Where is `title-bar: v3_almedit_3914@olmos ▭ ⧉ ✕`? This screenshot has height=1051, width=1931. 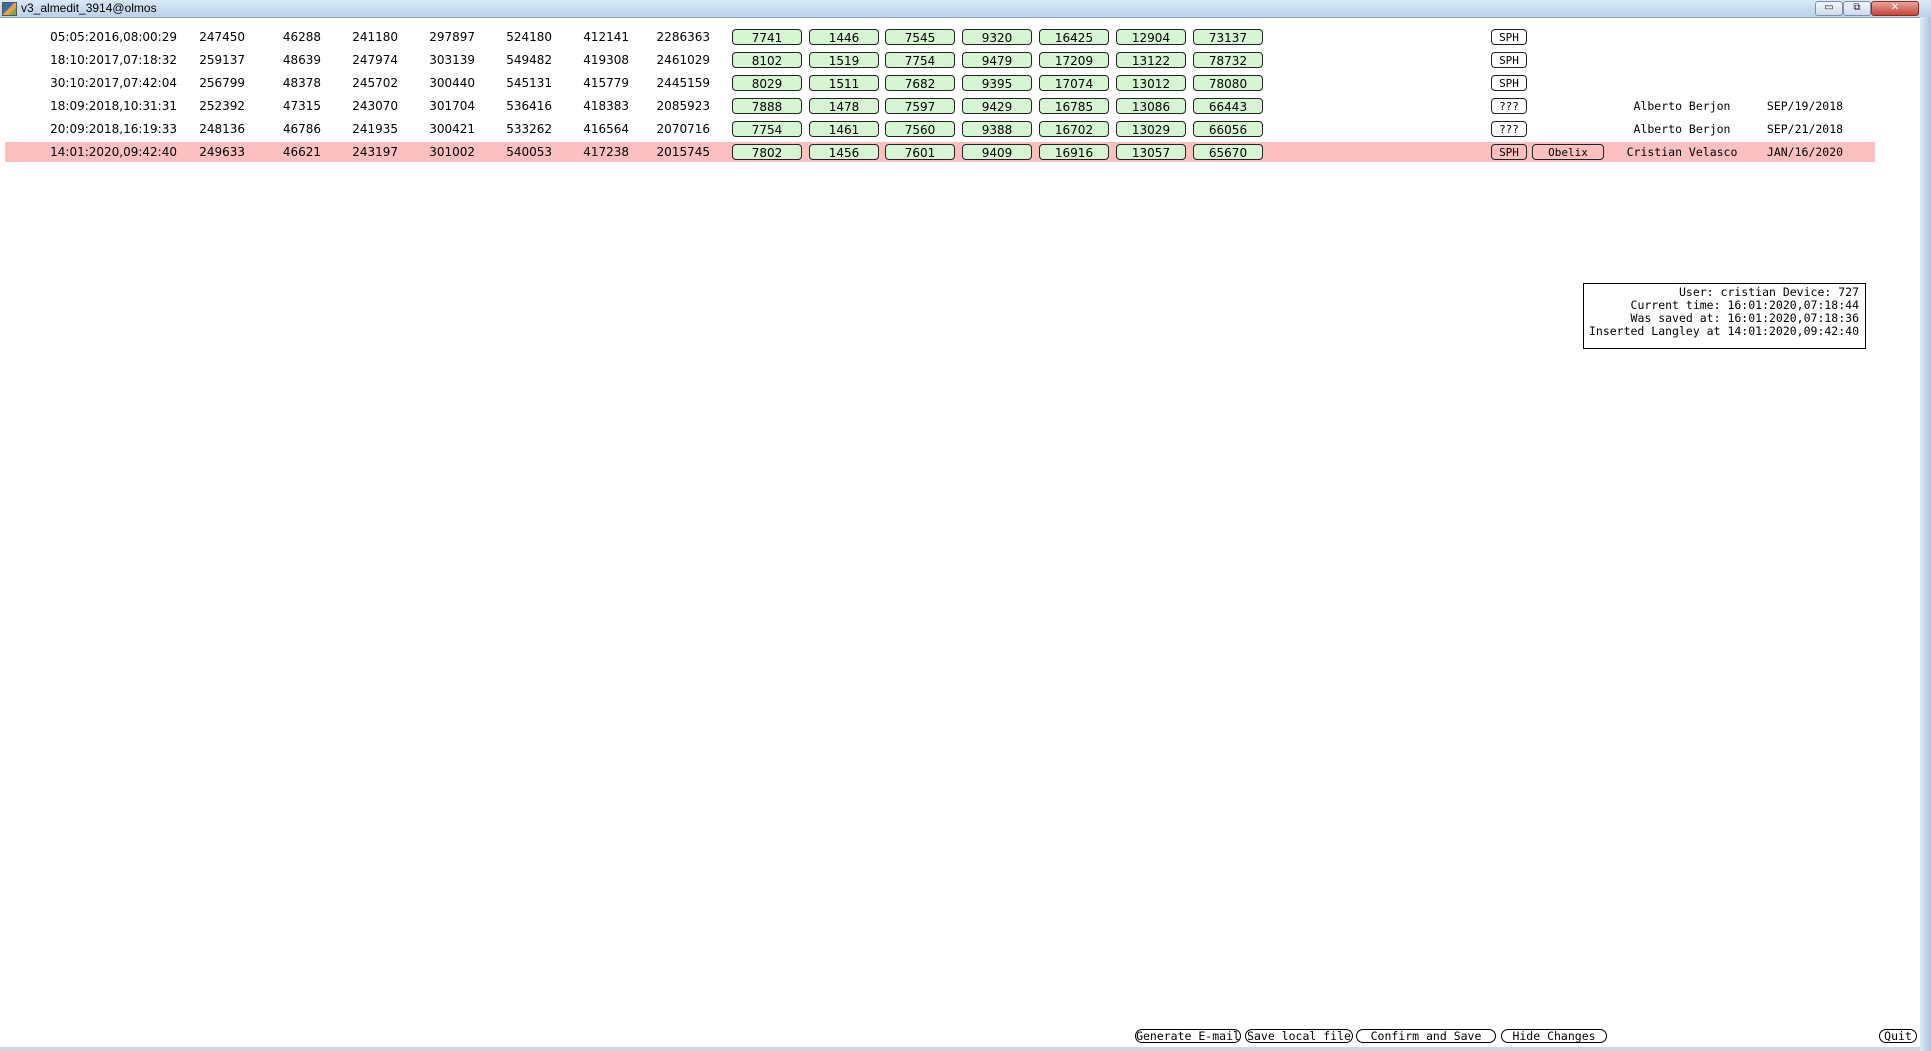
title-bar: v3_almedit_3914@olmos ▭ ⧉ ✕ is located at coordinates (965, 9).